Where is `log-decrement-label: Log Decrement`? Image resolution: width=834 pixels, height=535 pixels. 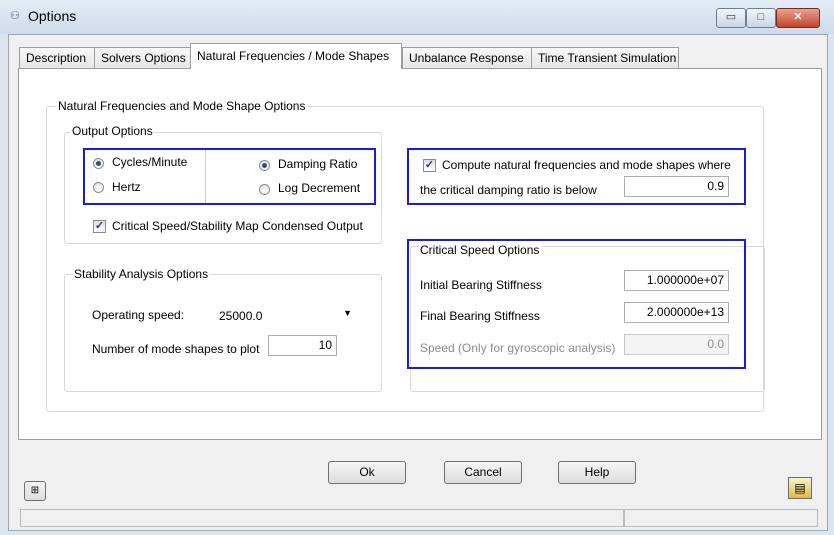
log-decrement-label: Log Decrement is located at coordinates (319, 188).